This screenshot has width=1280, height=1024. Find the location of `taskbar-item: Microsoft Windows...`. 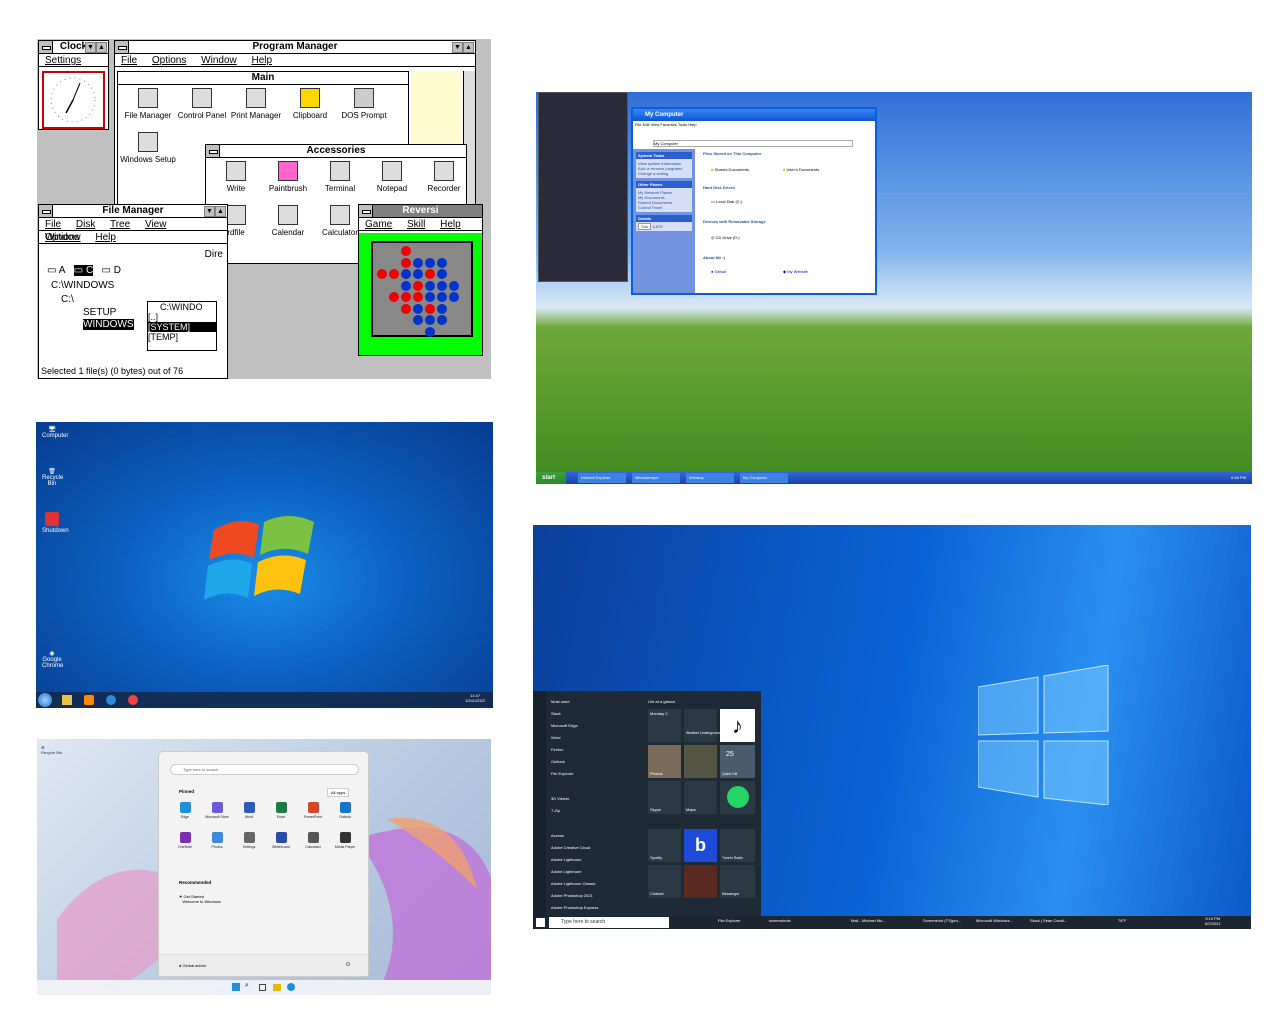

taskbar-item: Microsoft Windows... is located at coordinates (994, 920).